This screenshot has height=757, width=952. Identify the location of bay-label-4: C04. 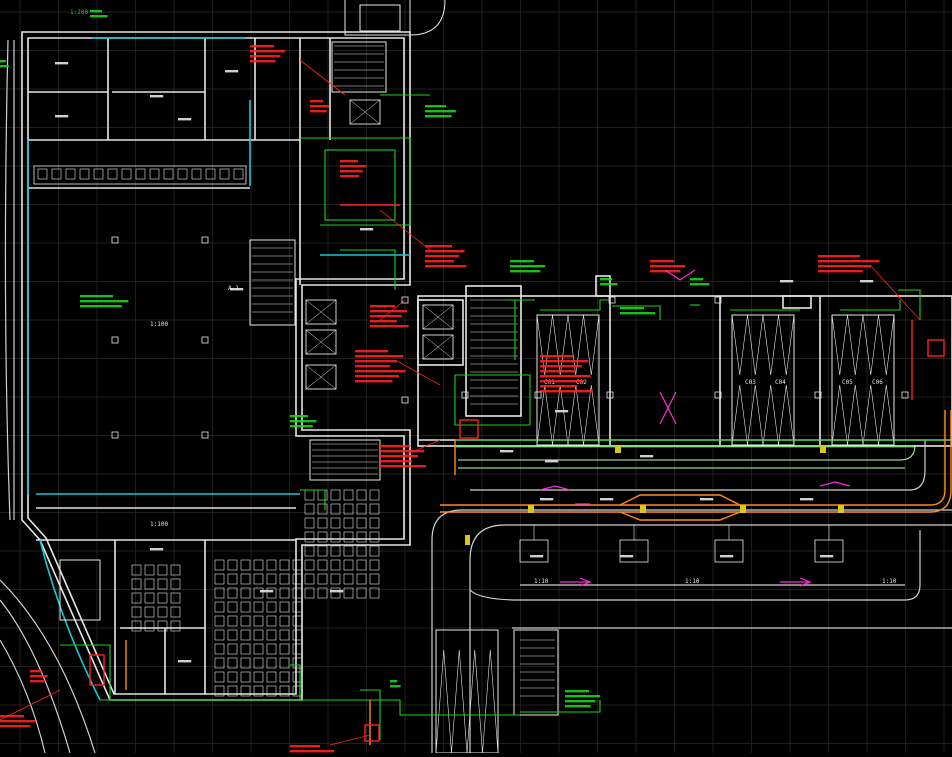
(780, 382).